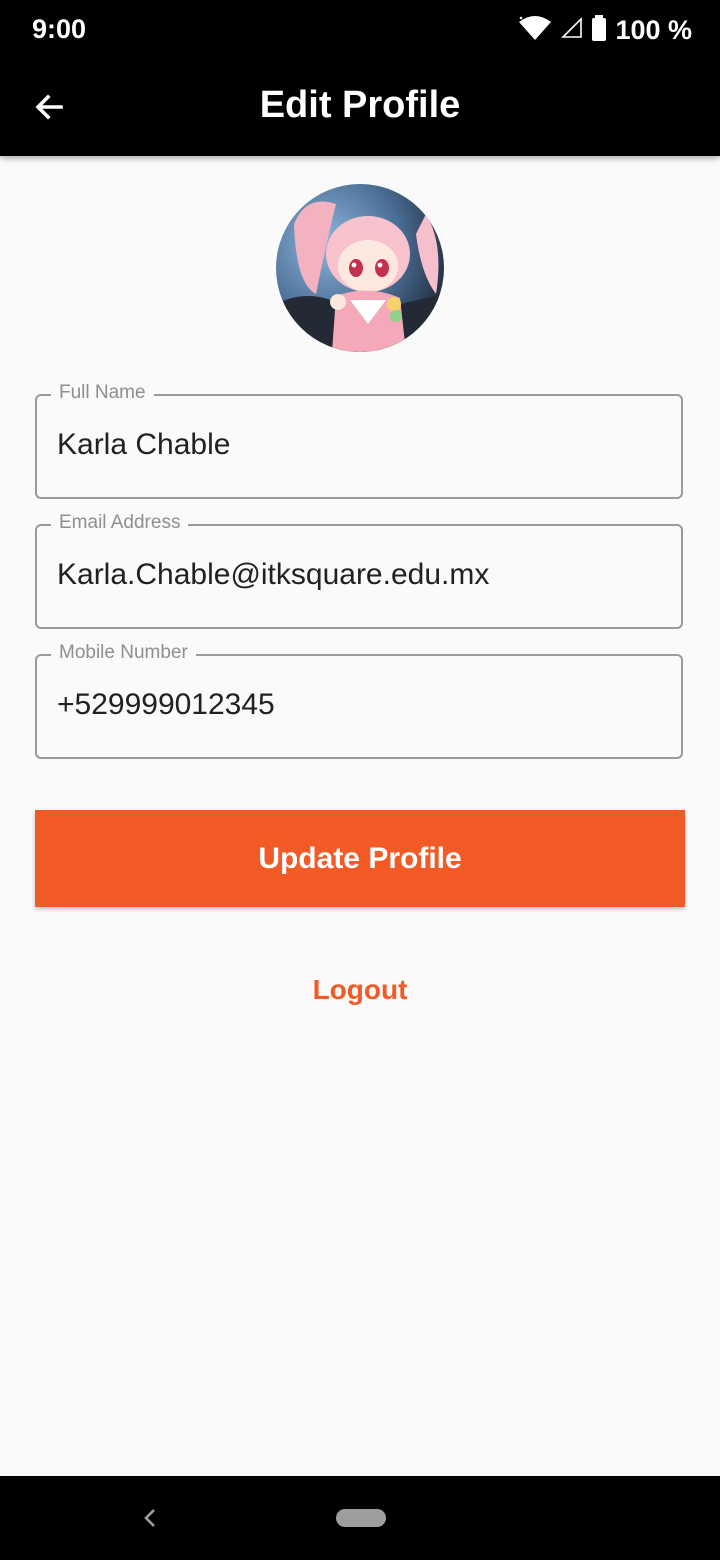 Image resolution: width=720 pixels, height=1560 pixels. Describe the element at coordinates (123, 653) in the screenshot. I see `mobile-number-label: Mobile Number` at that location.